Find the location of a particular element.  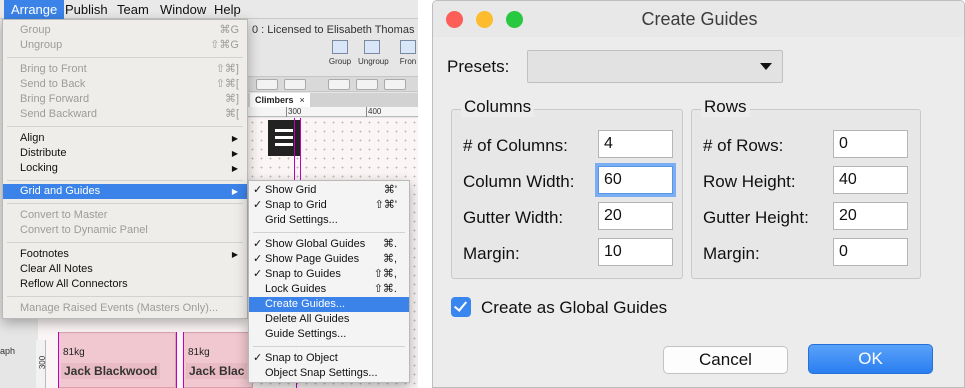

submenu-item-snap-to-object: ✓ Snap to Object is located at coordinates (329, 358).